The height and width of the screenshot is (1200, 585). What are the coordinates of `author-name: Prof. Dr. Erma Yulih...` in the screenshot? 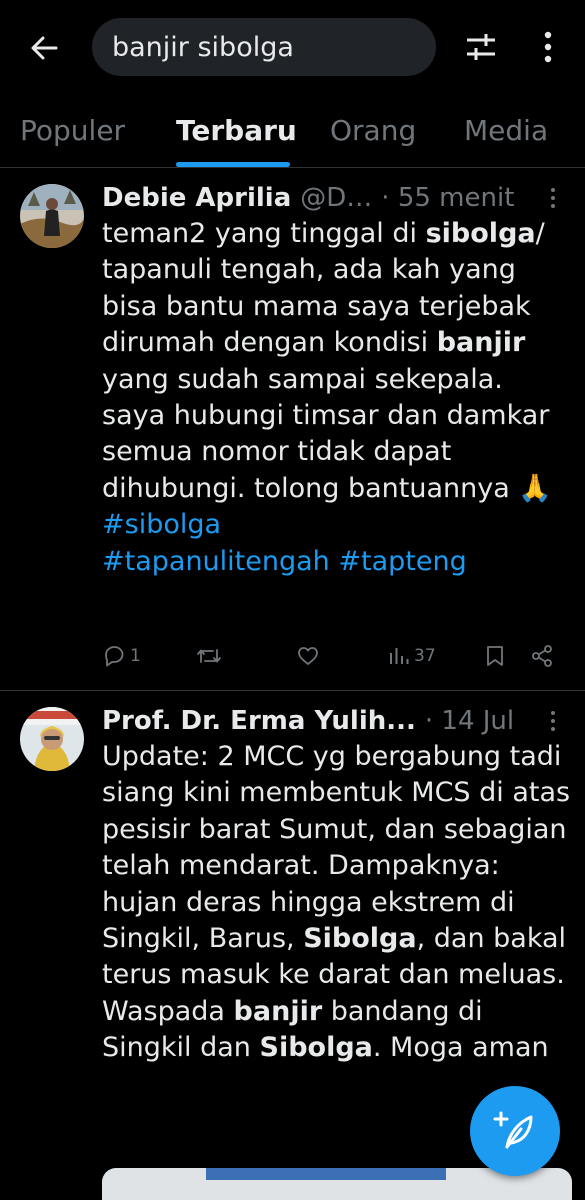 It's located at (259, 721).